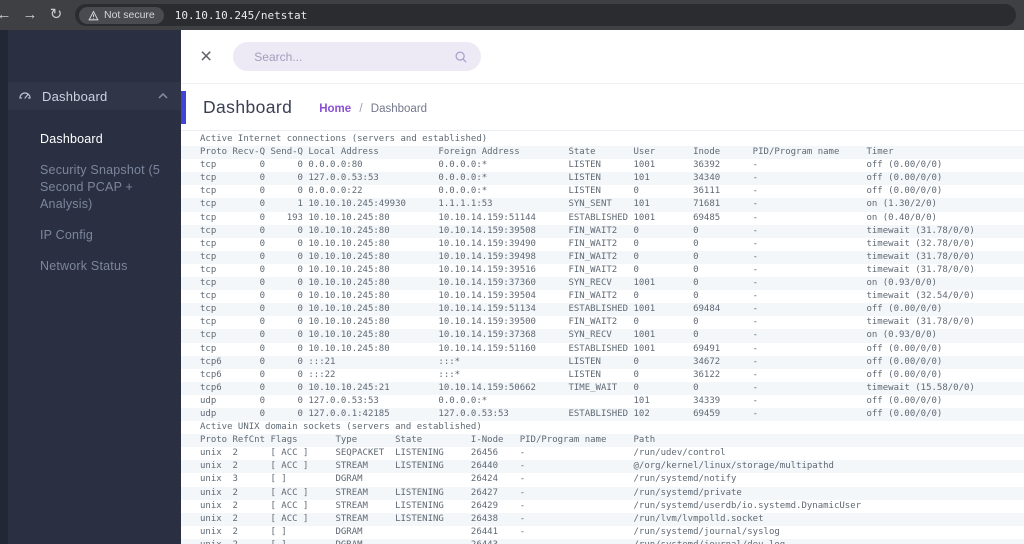 This screenshot has height=544, width=1024. Describe the element at coordinates (163, 96) in the screenshot. I see `chevron-up-icon` at that location.